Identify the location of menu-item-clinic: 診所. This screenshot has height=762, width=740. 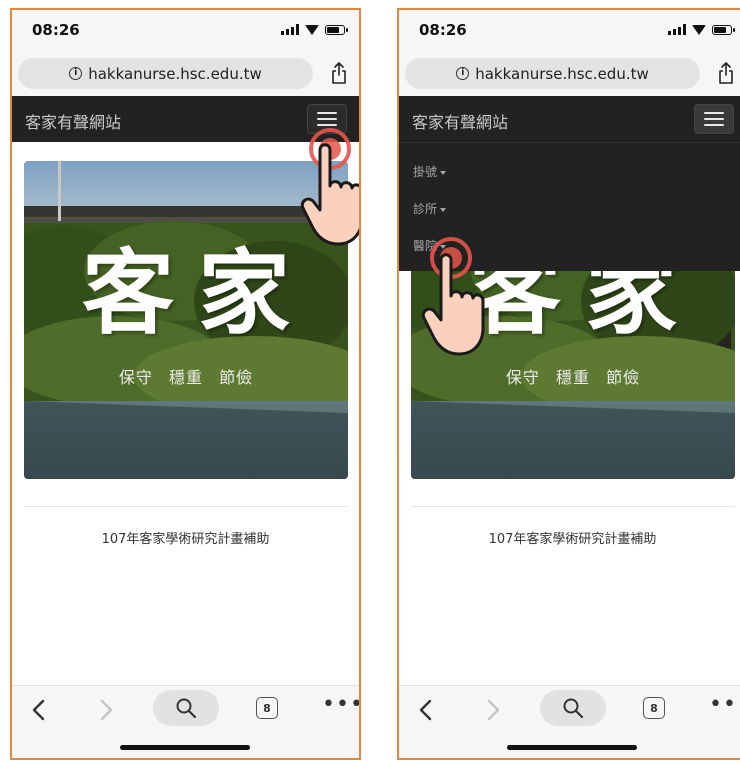
(430, 208).